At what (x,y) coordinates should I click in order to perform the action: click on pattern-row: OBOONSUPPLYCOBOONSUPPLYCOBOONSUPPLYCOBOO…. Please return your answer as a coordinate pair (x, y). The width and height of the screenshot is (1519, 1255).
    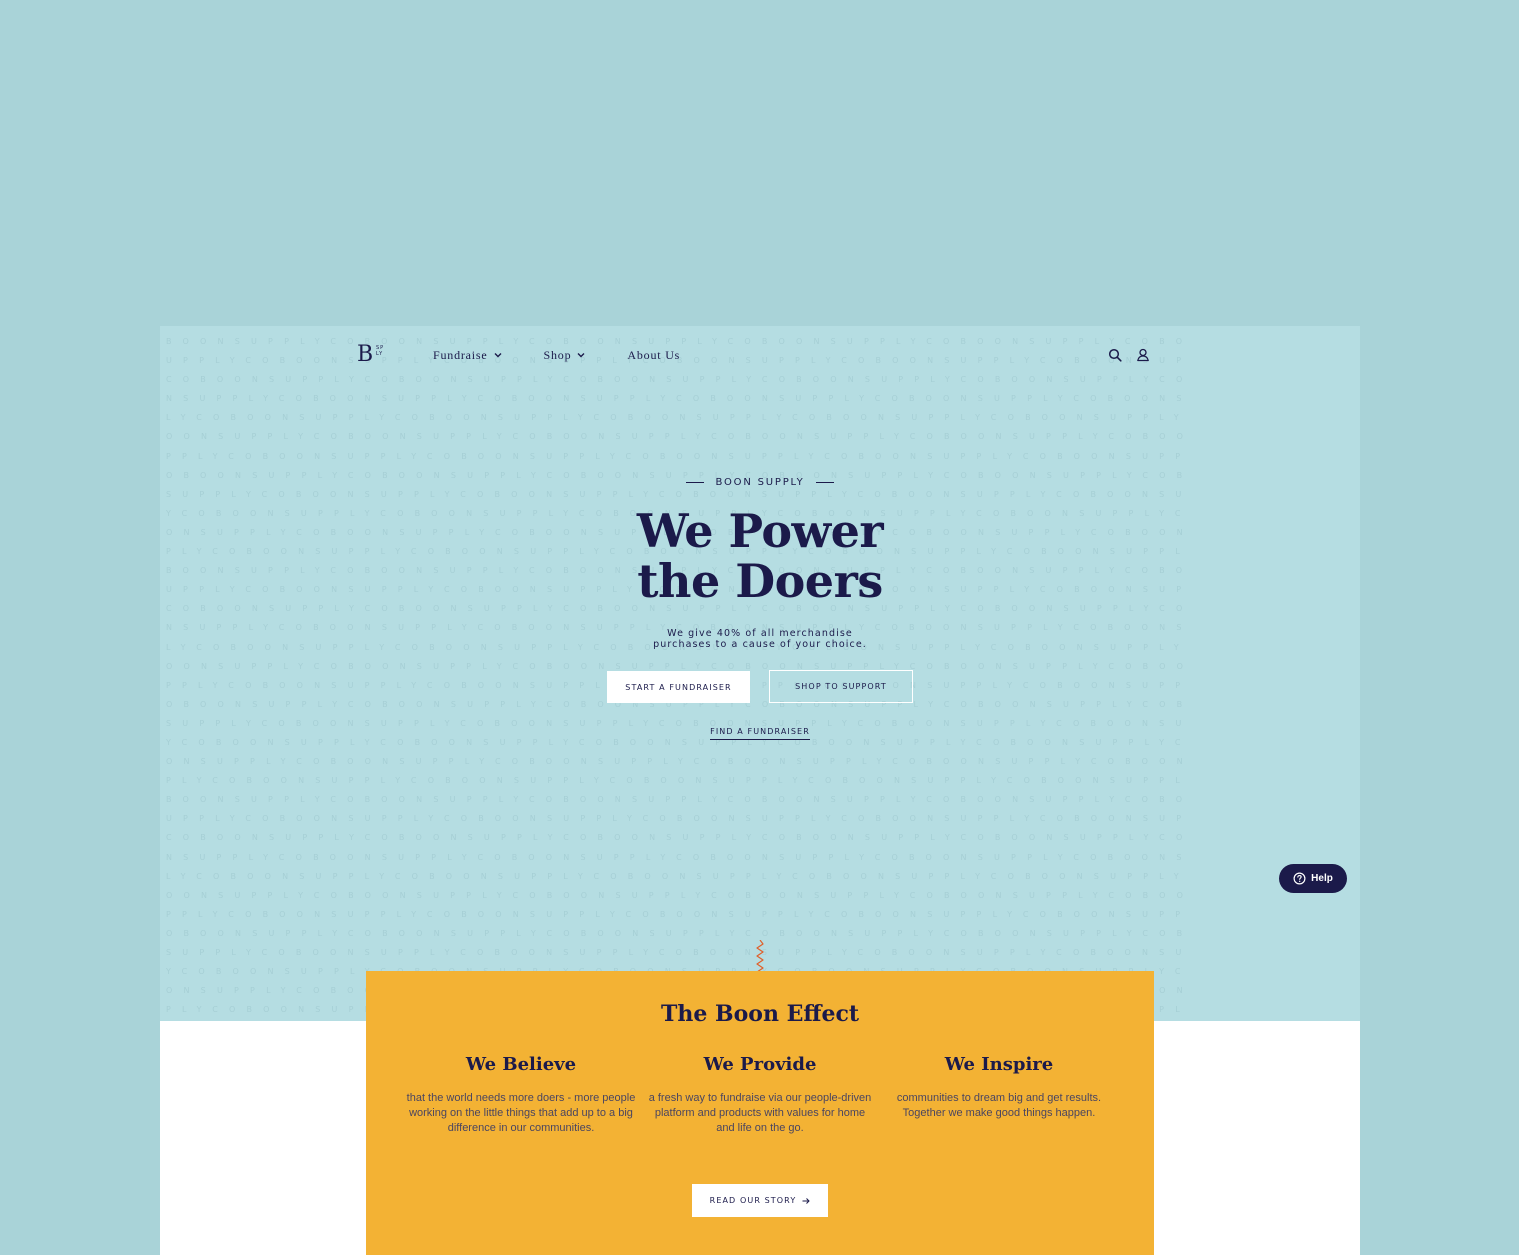
    Looking at the image, I should click on (680, 704).